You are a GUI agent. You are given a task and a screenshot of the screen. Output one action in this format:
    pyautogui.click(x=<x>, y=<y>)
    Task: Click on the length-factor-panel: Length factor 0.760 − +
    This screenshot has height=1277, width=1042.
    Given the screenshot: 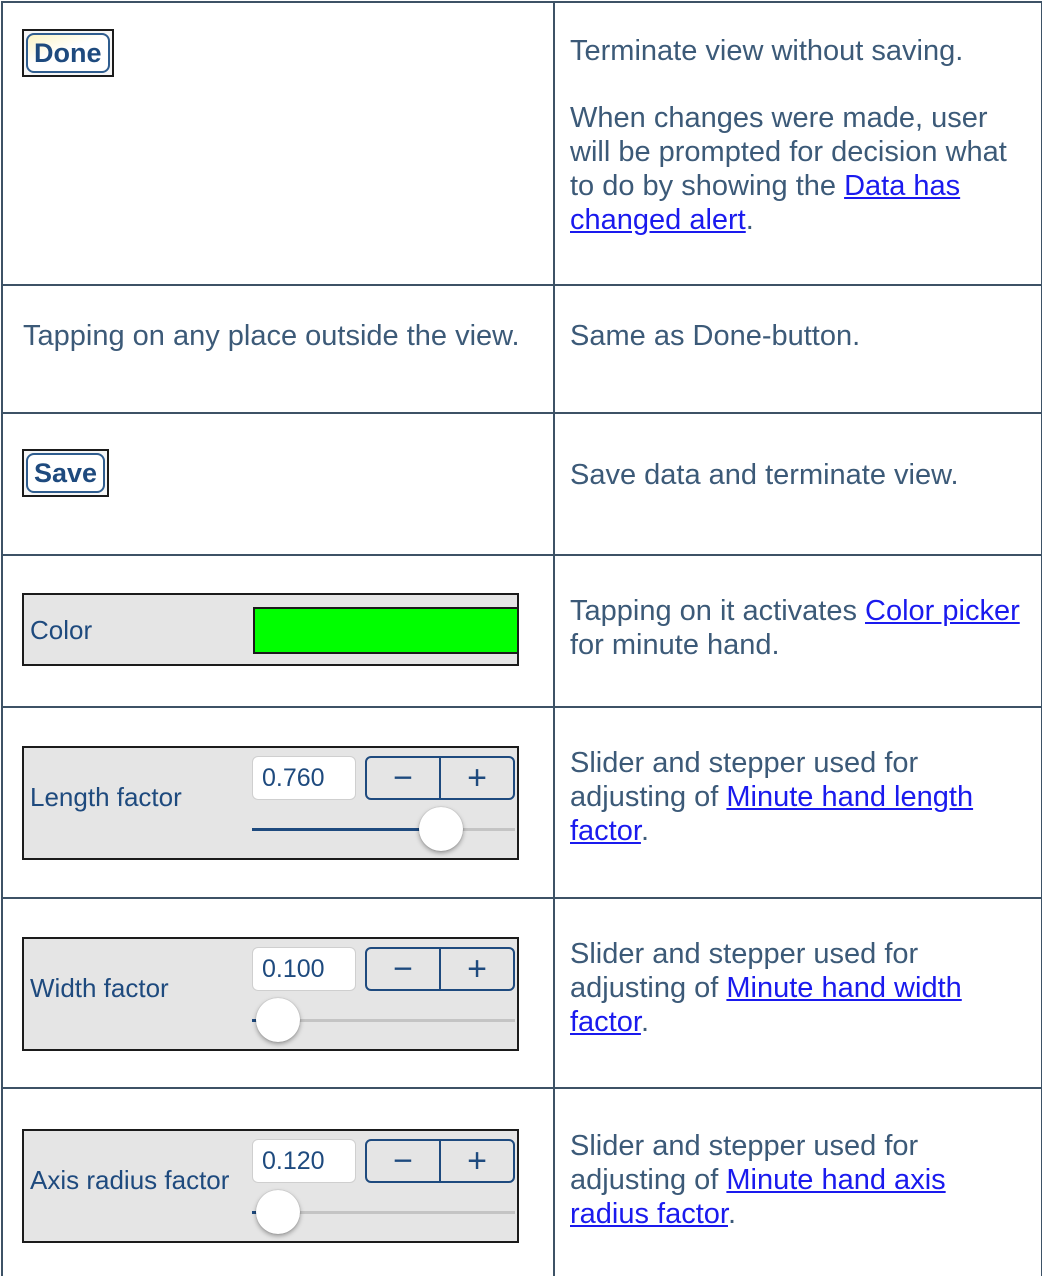 What is the action you would take?
    pyautogui.click(x=270, y=803)
    